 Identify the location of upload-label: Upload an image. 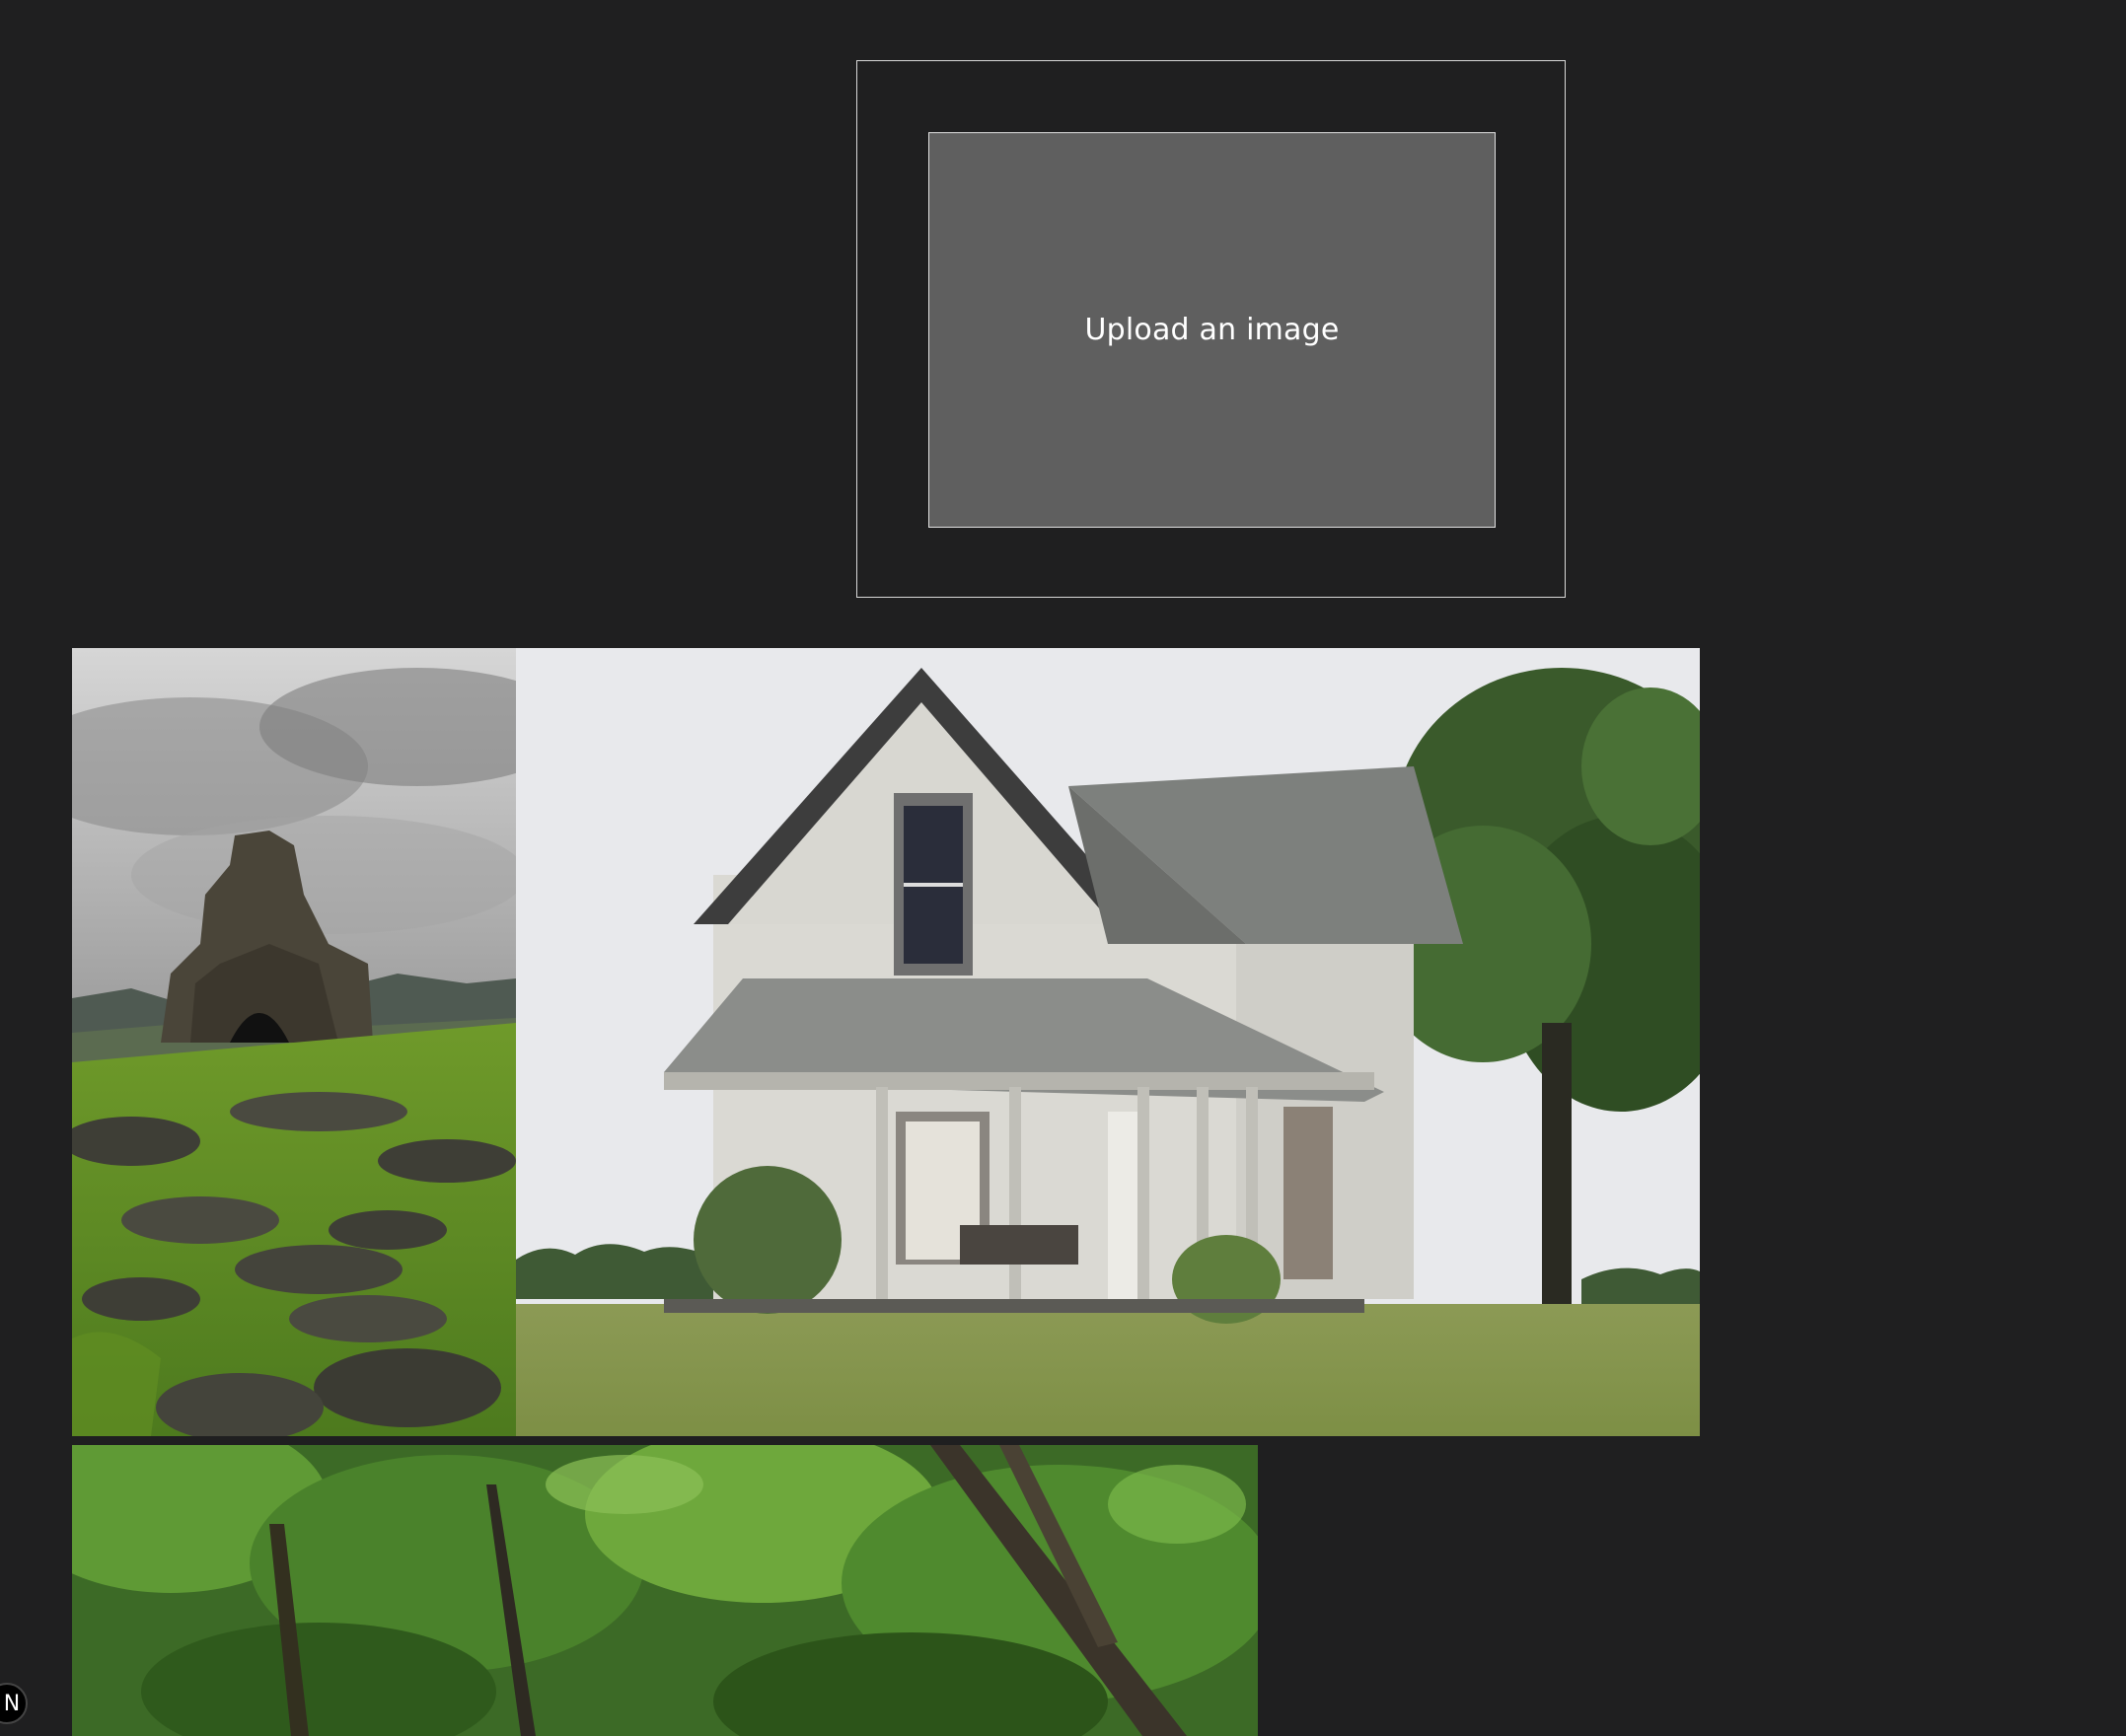
(1212, 330).